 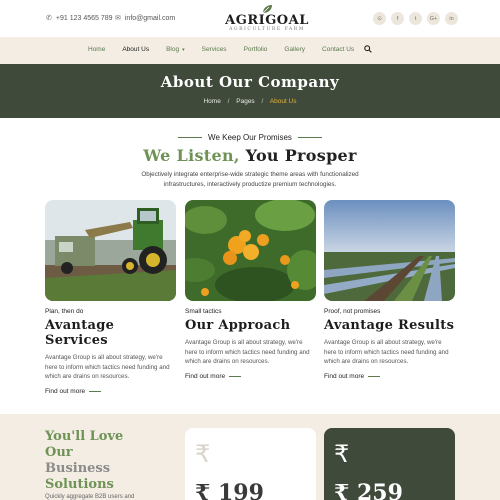 What do you see at coordinates (267, 29) in the screenshot?
I see `logo-subtitle: AGRICULTURE FARM` at bounding box center [267, 29].